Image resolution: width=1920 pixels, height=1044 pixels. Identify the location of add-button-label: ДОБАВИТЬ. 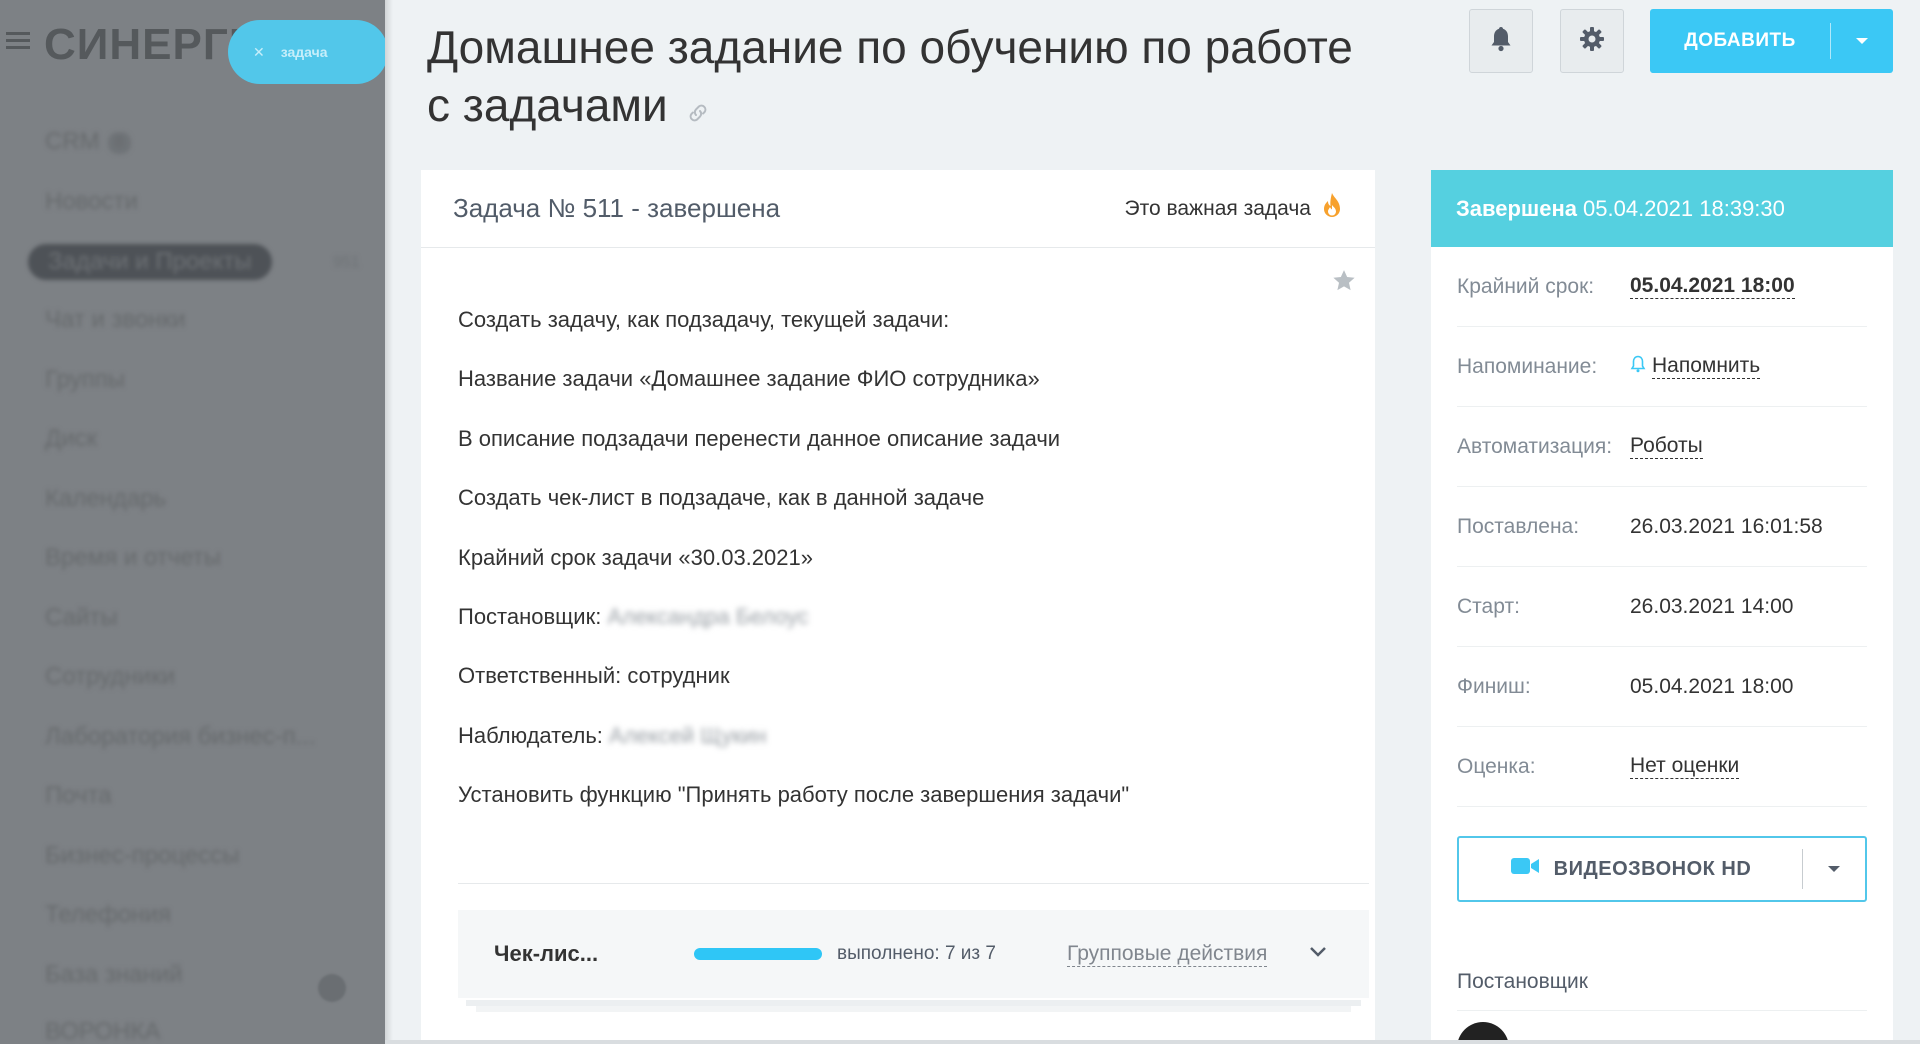
(1740, 40).